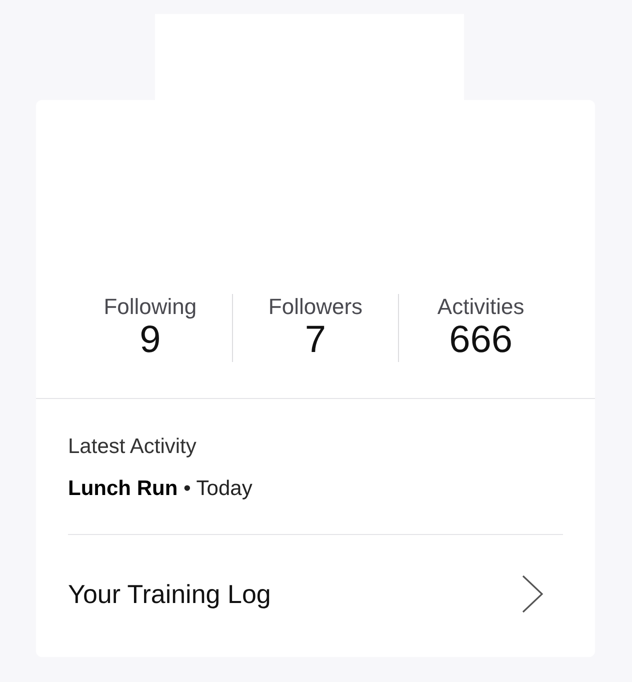  I want to click on stat-value: 7, so click(316, 341).